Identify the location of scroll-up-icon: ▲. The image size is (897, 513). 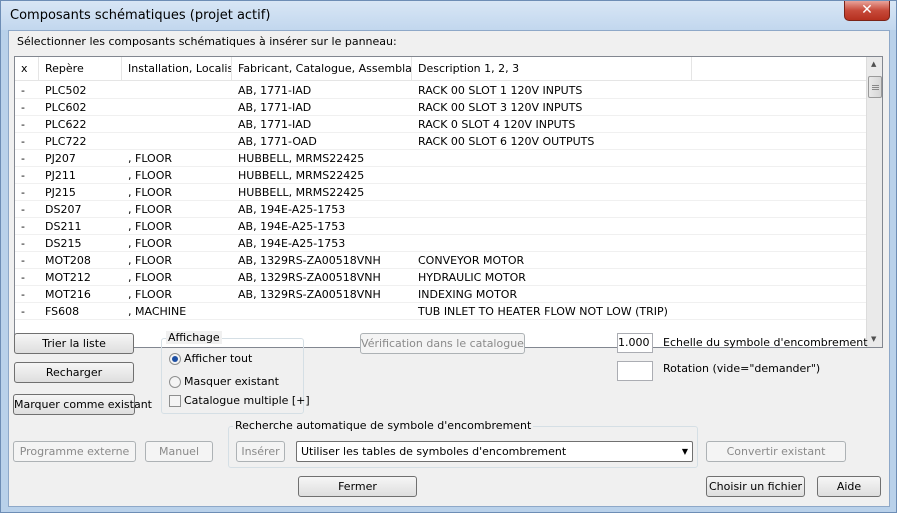
(873, 64).